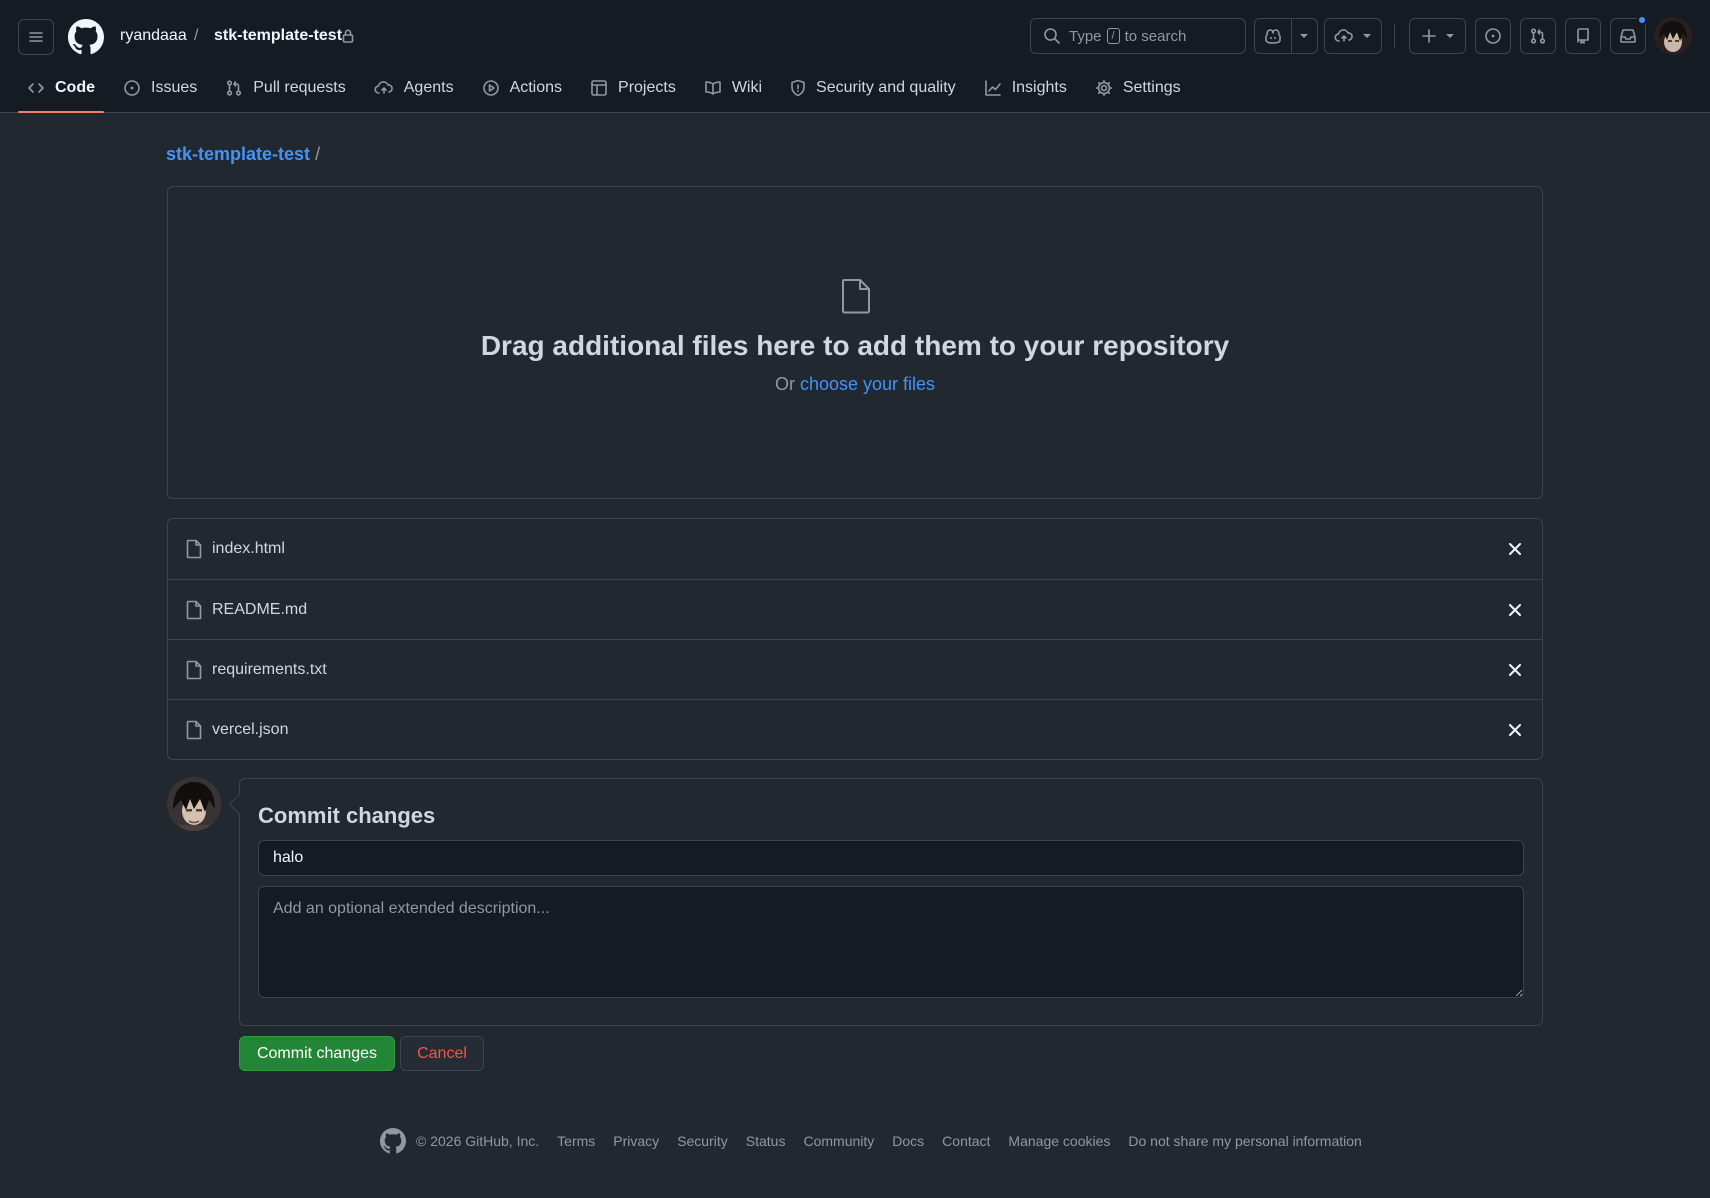  Describe the element at coordinates (347, 815) in the screenshot. I see `commit-form-title: Commit changes` at that location.